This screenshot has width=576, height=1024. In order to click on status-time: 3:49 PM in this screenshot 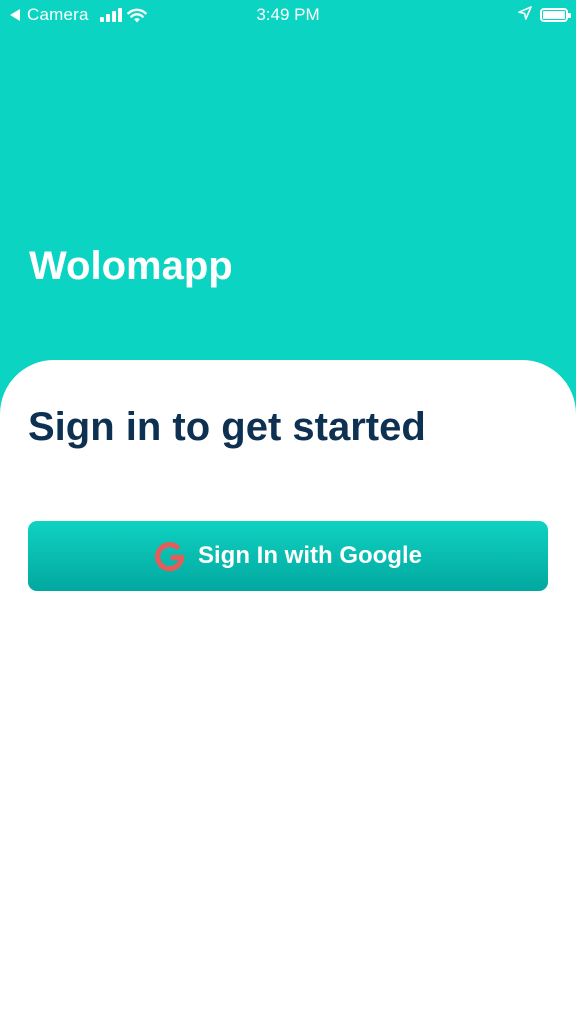, I will do `click(288, 14)`.